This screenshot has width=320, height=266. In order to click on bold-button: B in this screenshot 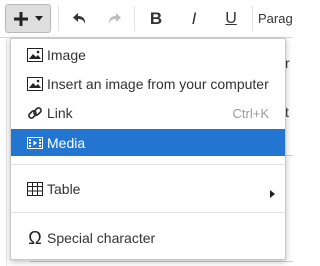, I will do `click(156, 18)`.